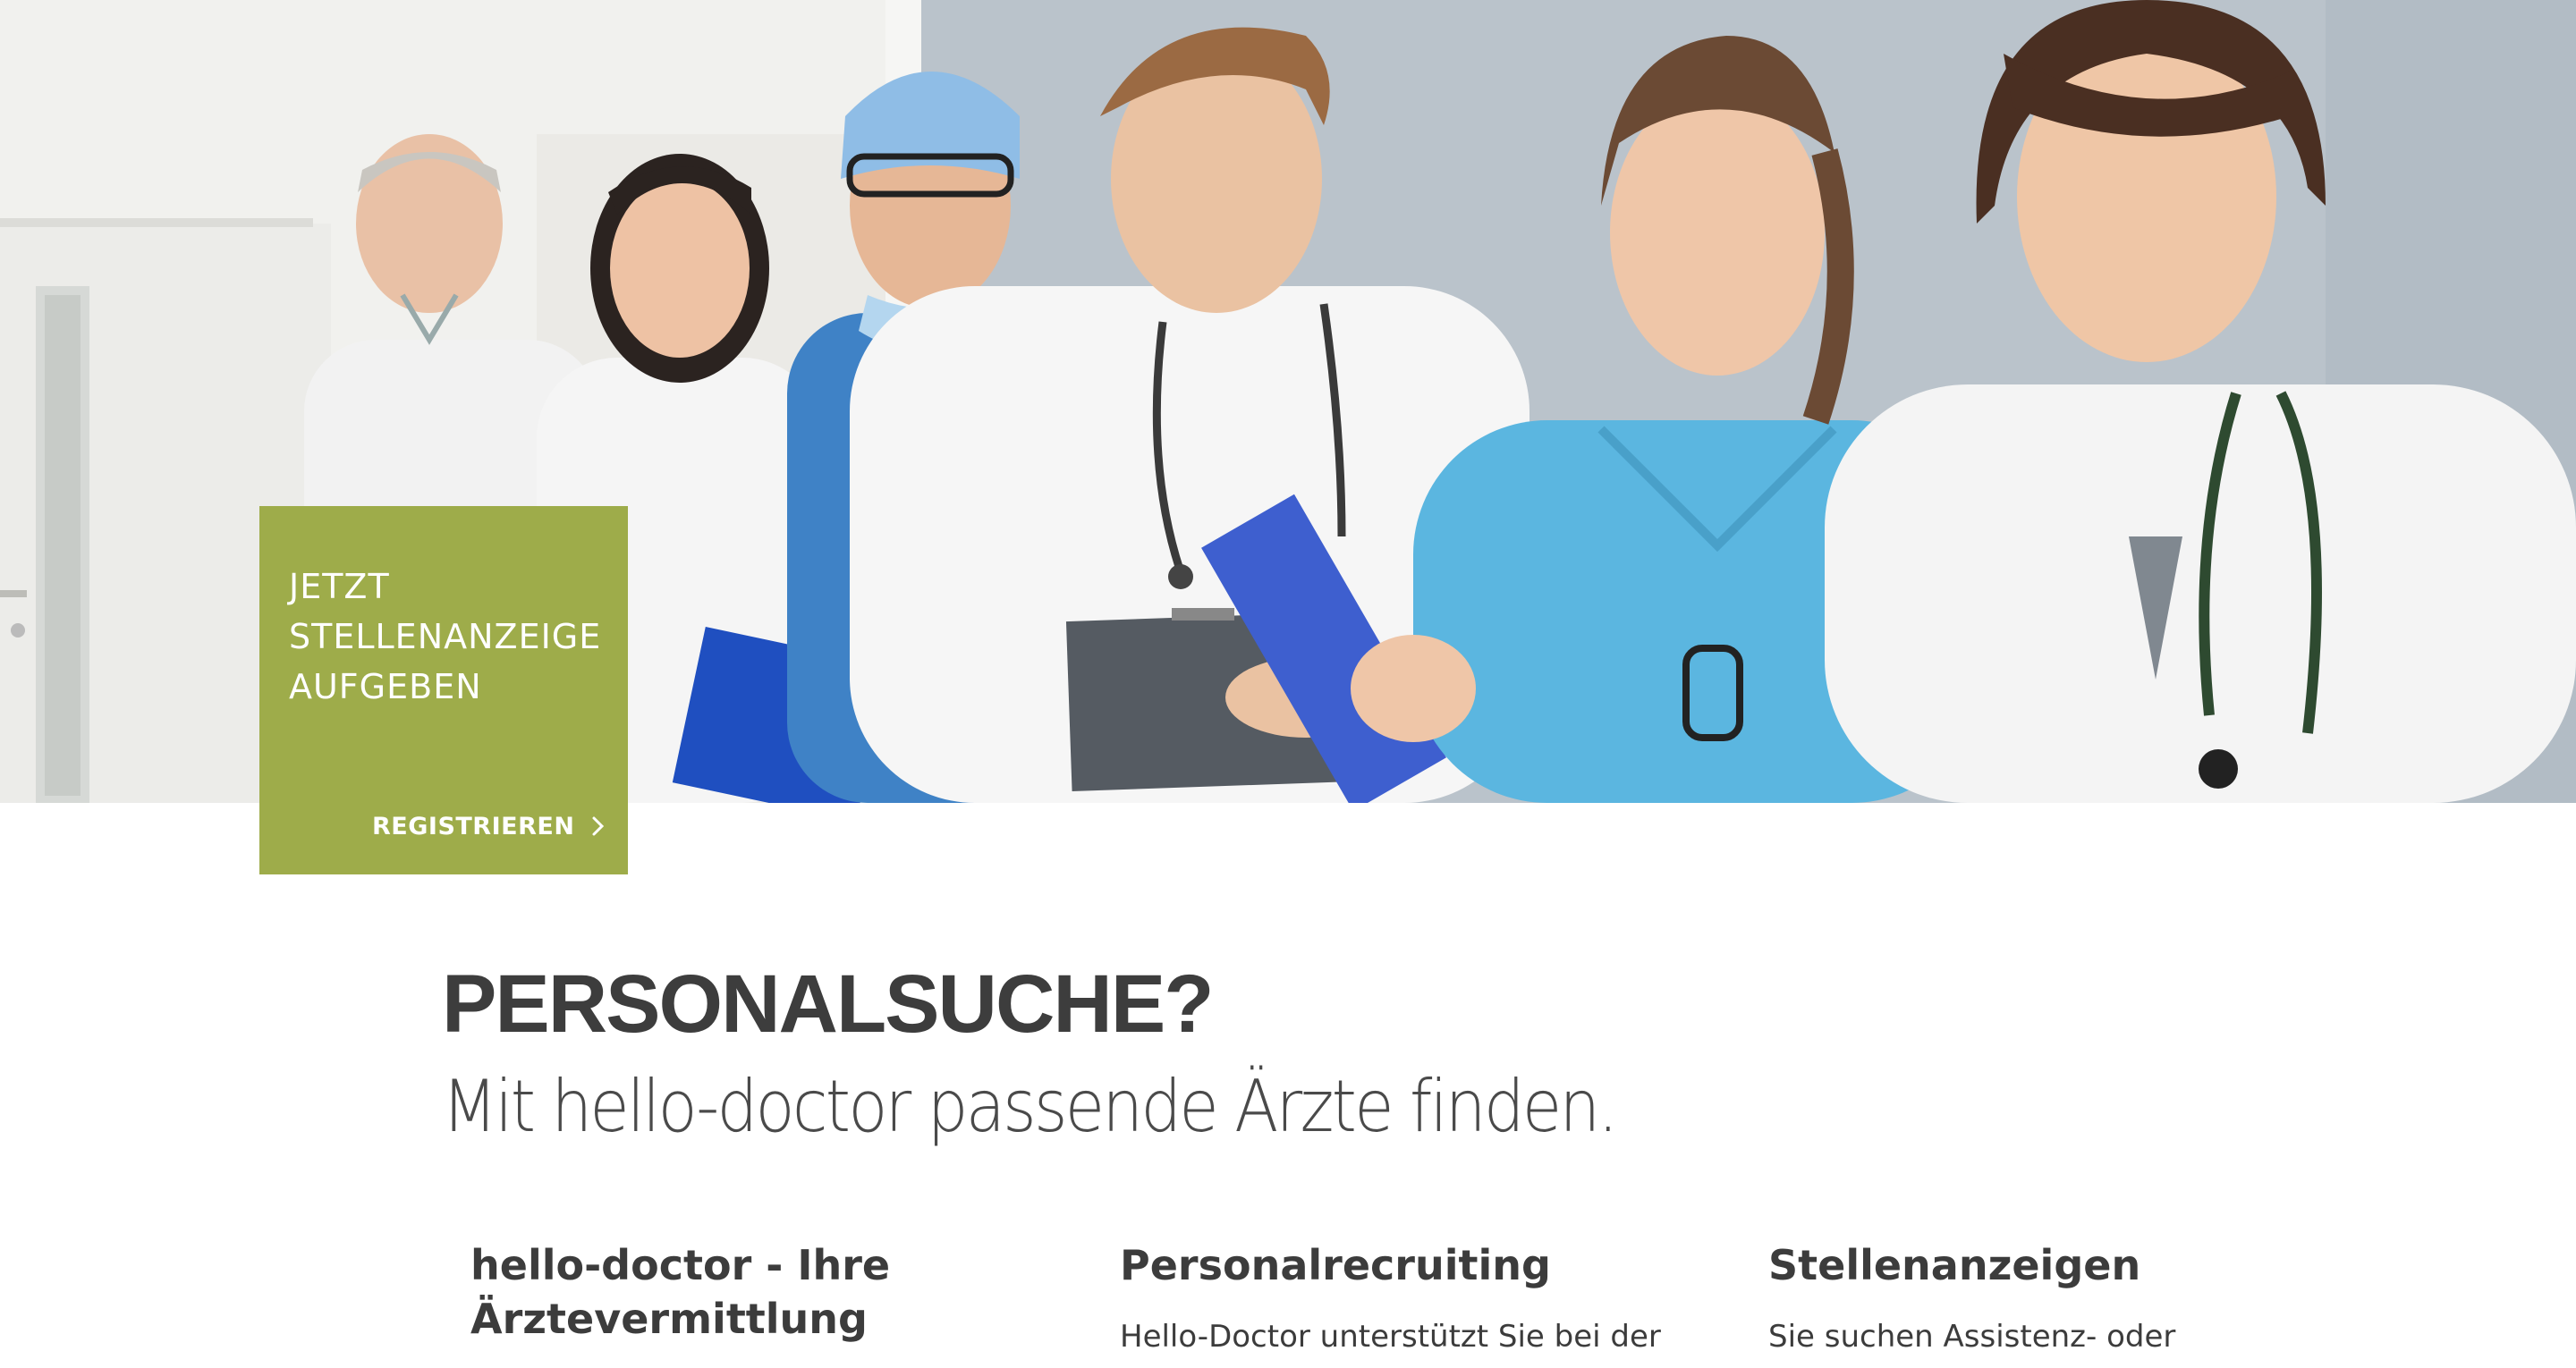 The width and height of the screenshot is (2576, 1368). I want to click on column-title: Stellenanzeigen, so click(1954, 1265).